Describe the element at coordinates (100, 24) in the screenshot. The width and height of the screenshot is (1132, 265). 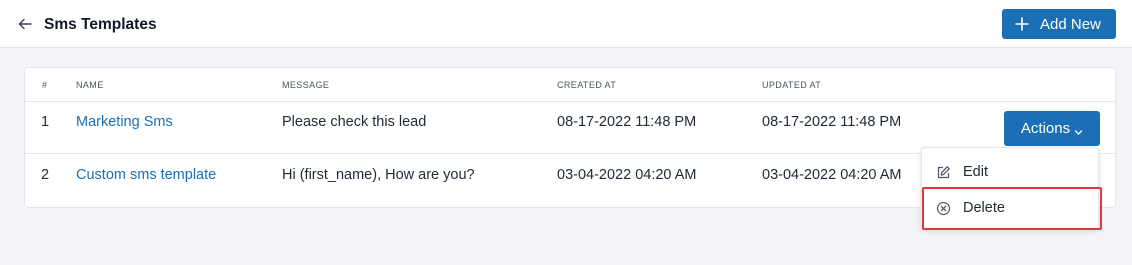
I see `page-title: Sms Templates` at that location.